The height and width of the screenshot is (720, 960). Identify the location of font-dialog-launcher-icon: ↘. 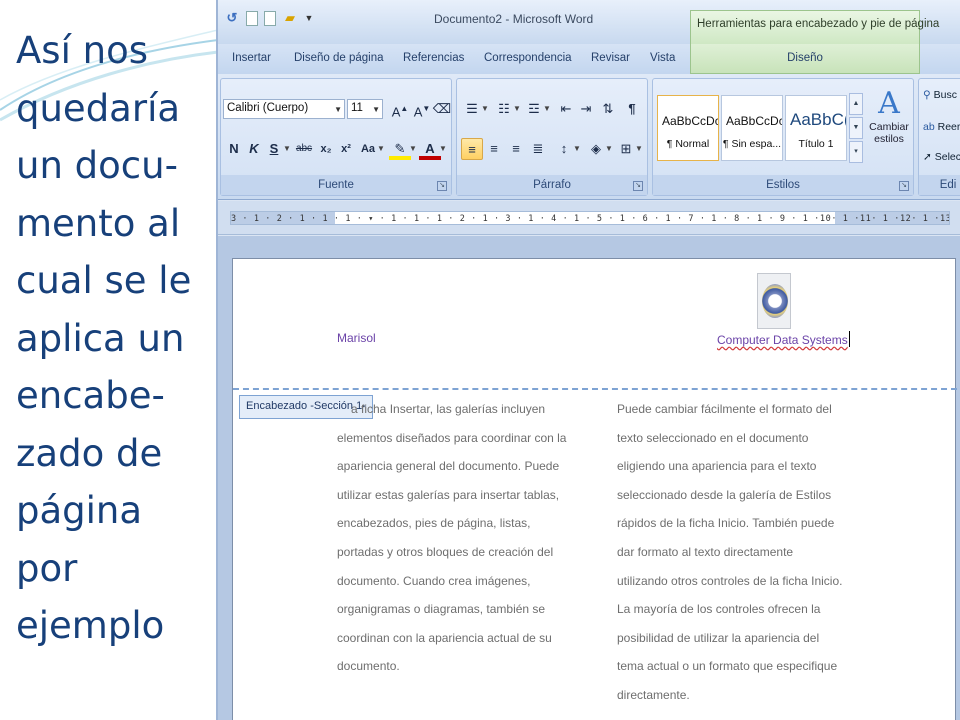
(442, 186).